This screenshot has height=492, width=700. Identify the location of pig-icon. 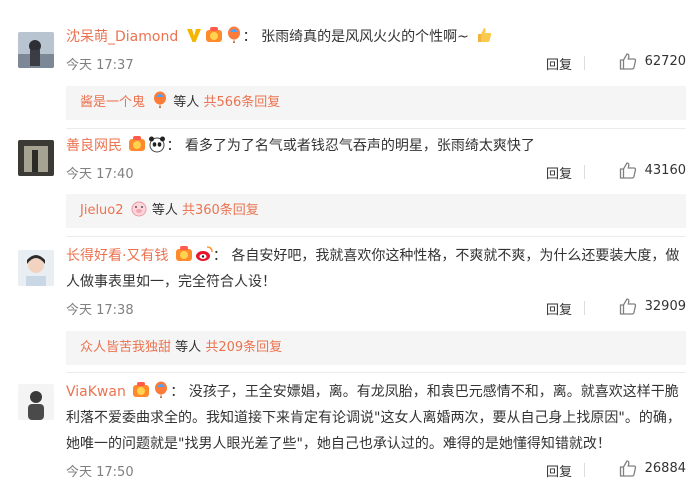
(139, 208).